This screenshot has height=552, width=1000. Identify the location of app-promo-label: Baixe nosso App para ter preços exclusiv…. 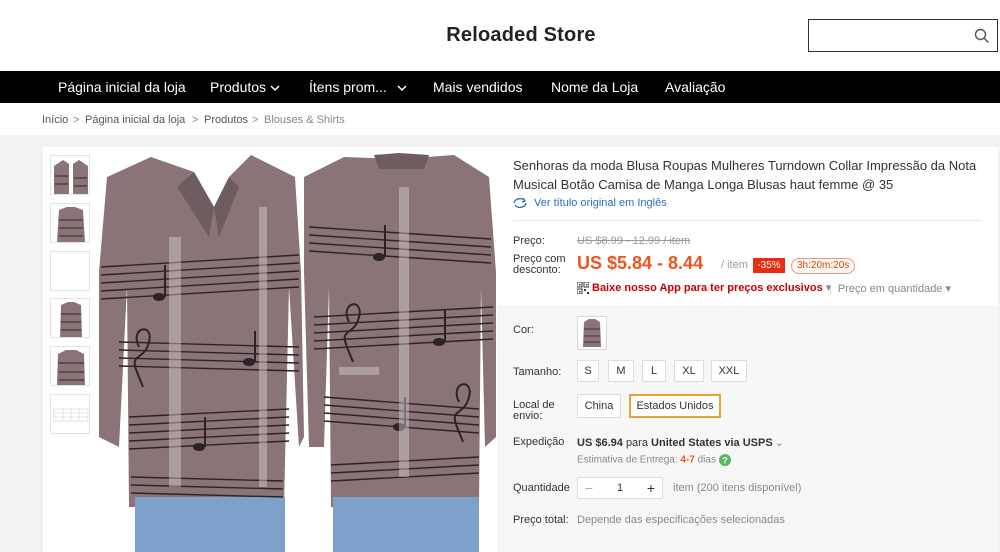
(707, 288).